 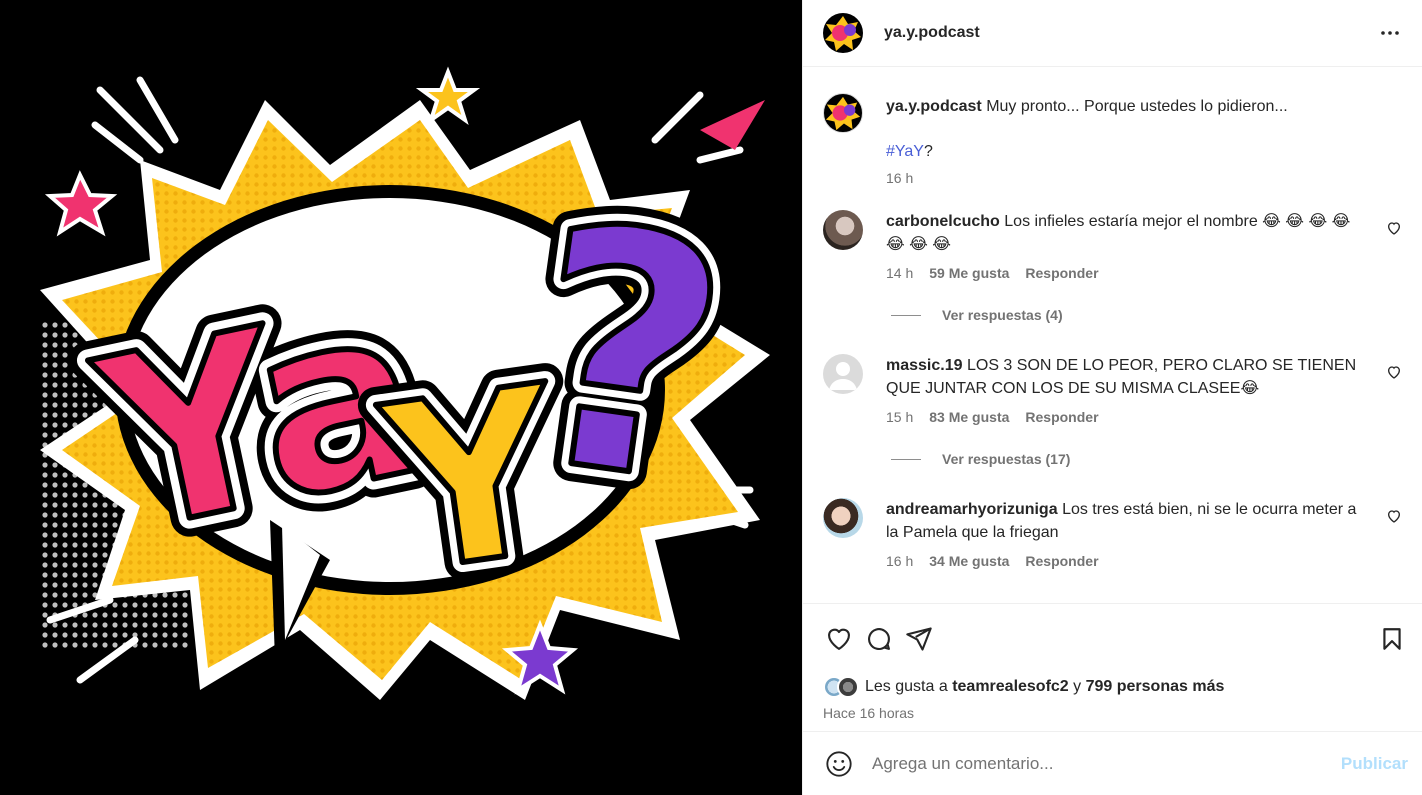 What do you see at coordinates (934, 106) in the screenshot?
I see `caption-username: ya.y.podcast` at bounding box center [934, 106].